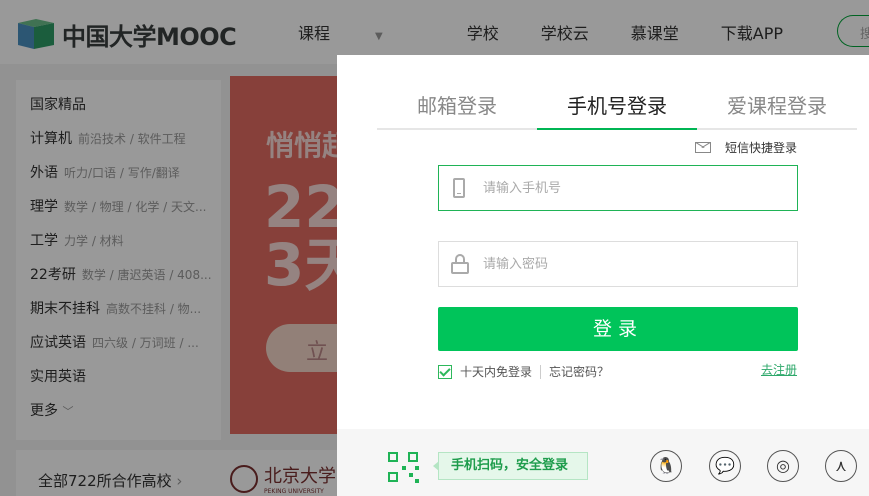 The image size is (869, 496). Describe the element at coordinates (603, 462) in the screenshot. I see `login-footer: 手机扫码，安全登录 🐧 💬 ◎ ⋏` at that location.